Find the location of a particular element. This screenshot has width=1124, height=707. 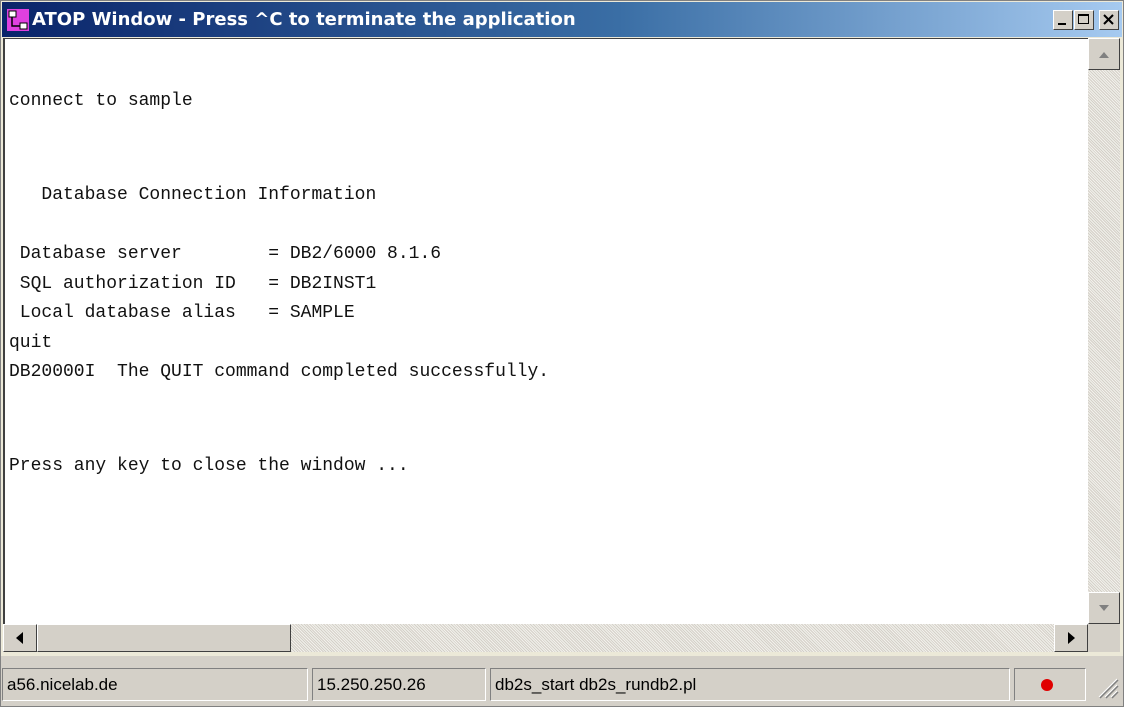

close-button is located at coordinates (1109, 20).